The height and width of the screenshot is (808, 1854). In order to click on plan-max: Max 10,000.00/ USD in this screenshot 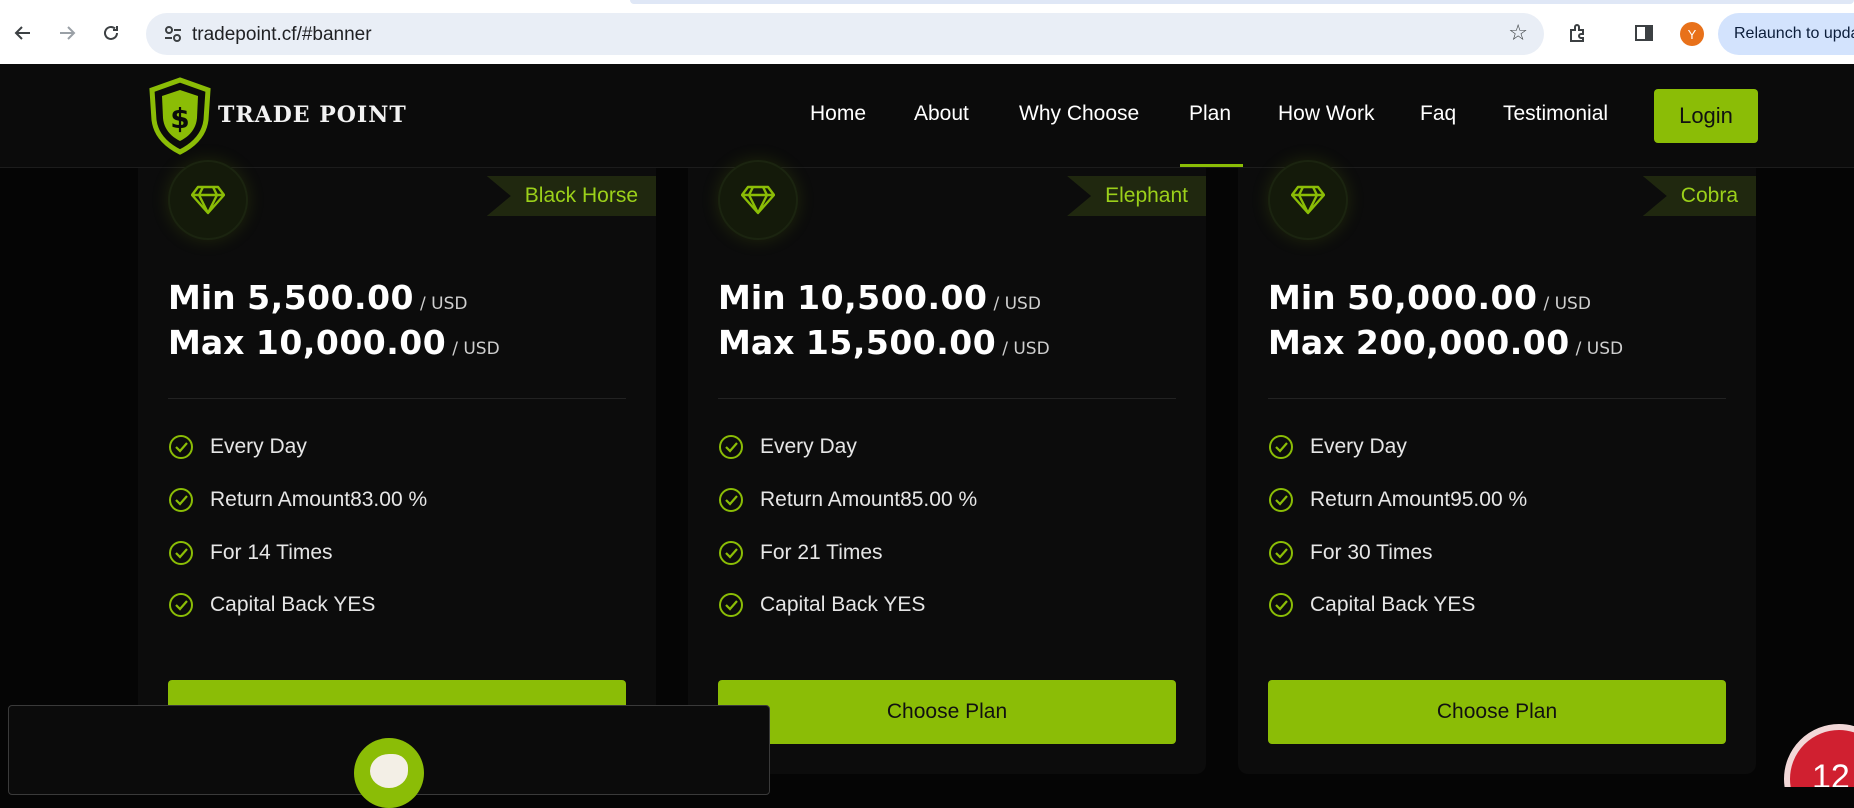, I will do `click(334, 342)`.